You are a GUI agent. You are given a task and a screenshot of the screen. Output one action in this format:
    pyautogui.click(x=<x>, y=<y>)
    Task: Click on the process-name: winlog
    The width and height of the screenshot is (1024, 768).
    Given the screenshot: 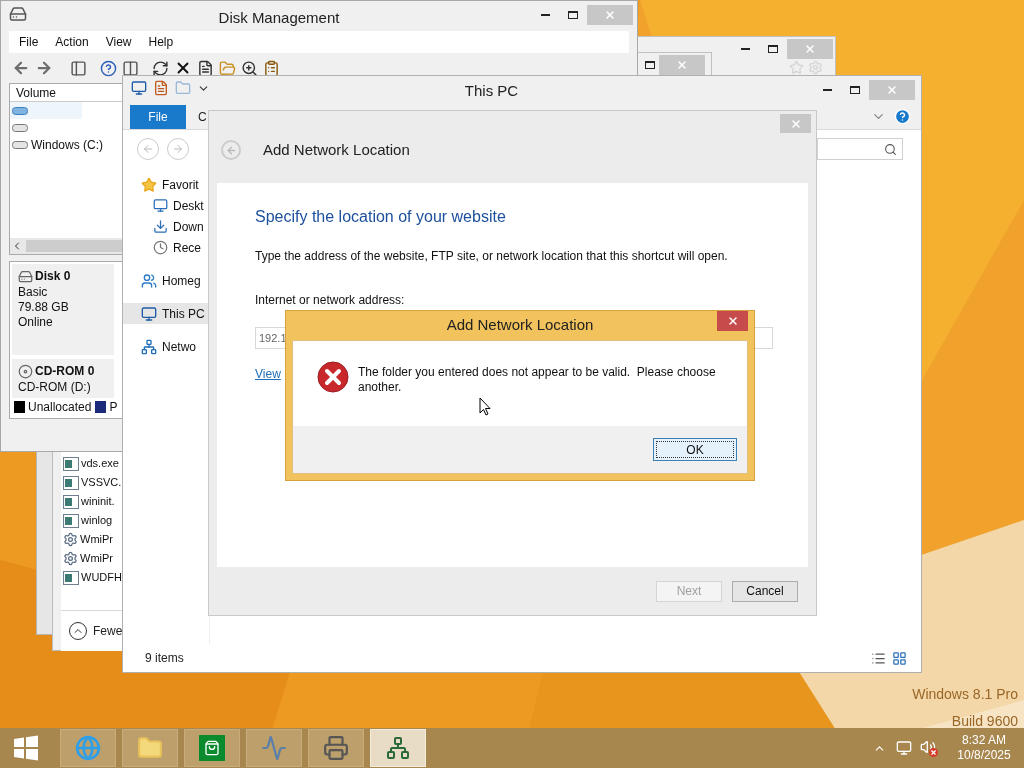 What is the action you would take?
    pyautogui.click(x=97, y=521)
    